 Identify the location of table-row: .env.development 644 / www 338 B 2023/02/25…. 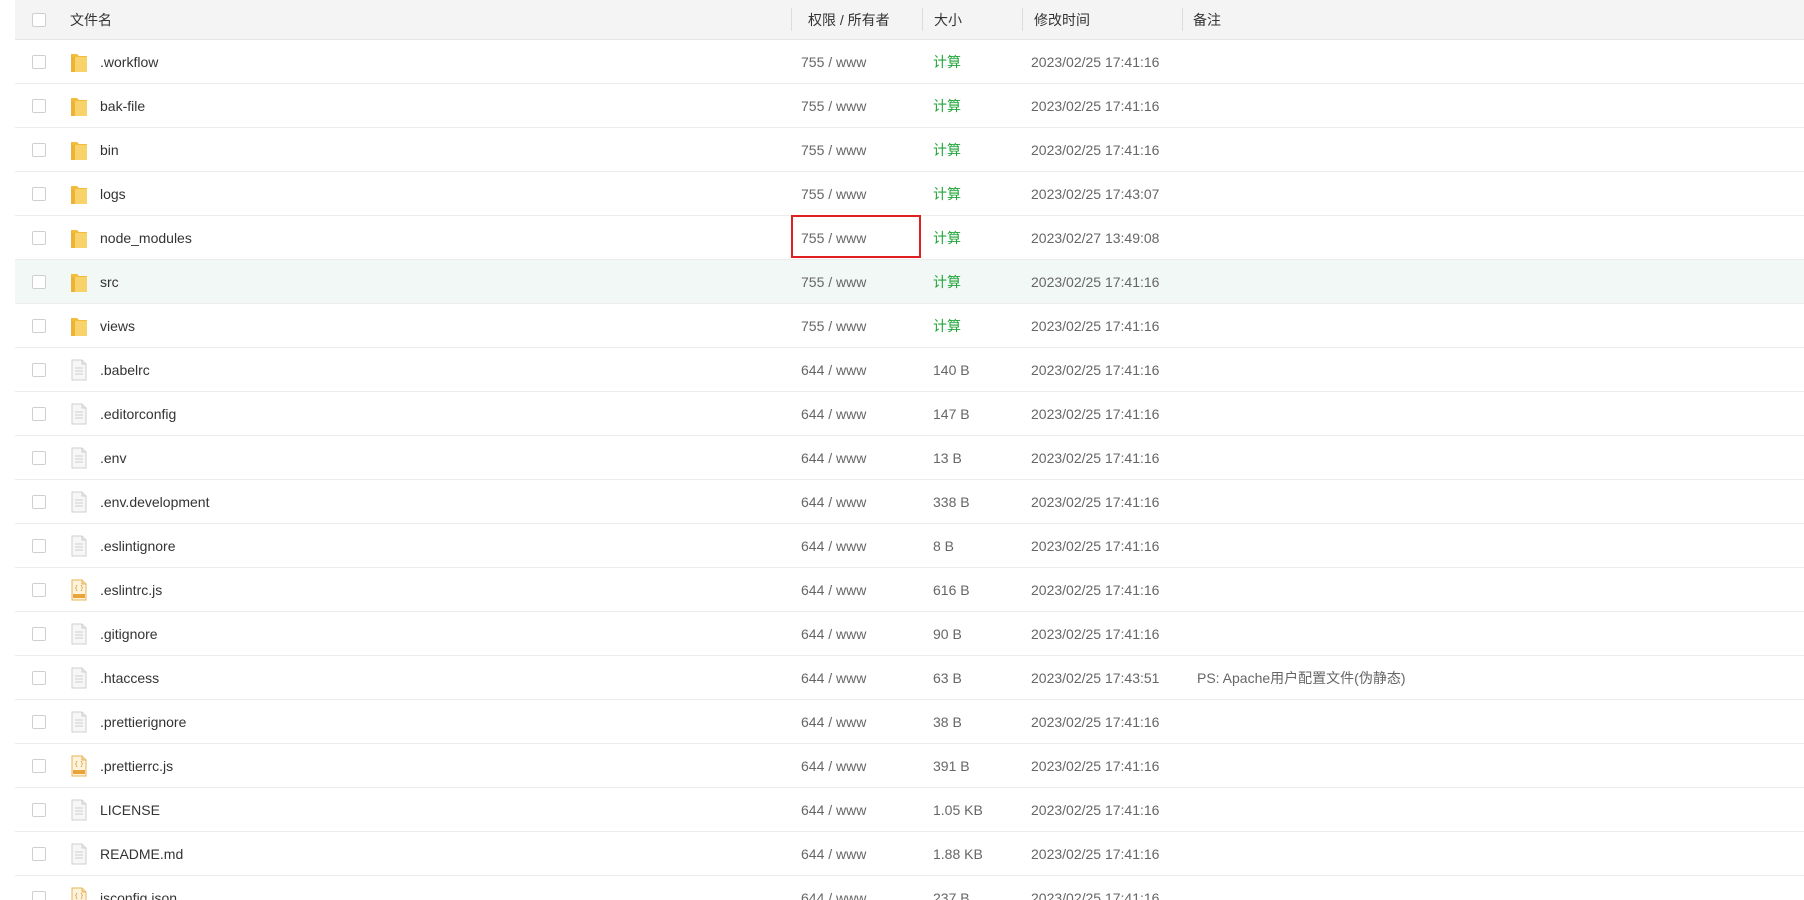
(909, 502).